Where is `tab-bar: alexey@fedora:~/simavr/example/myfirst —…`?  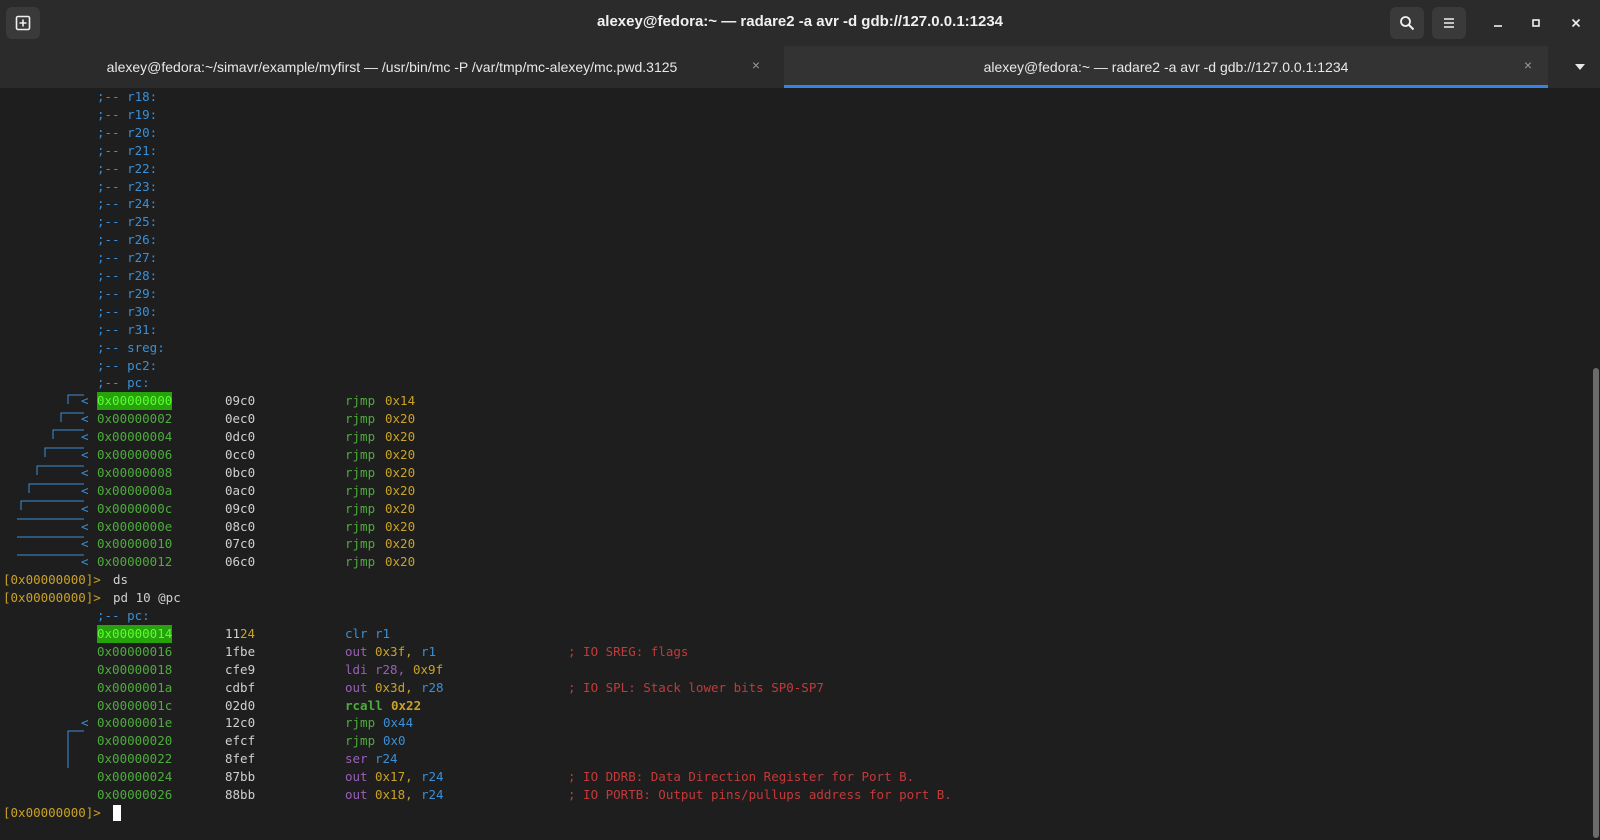 tab-bar: alexey@fedora:~/simavr/example/myfirst —… is located at coordinates (800, 67).